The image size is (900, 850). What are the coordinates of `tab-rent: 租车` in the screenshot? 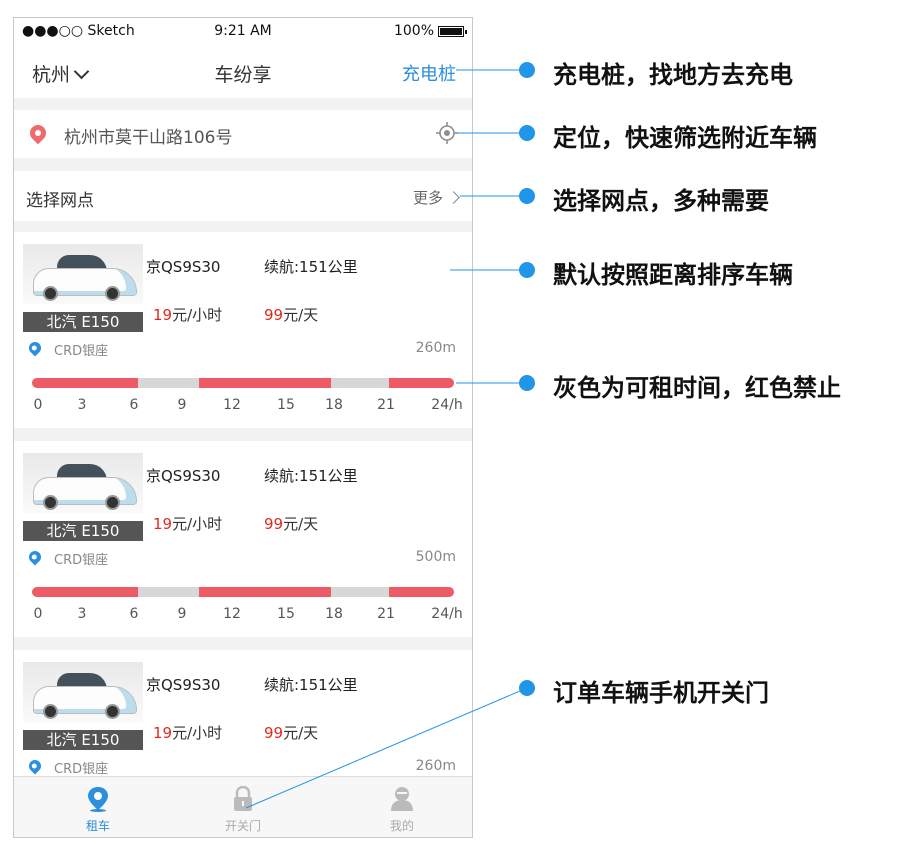 It's located at (98, 807).